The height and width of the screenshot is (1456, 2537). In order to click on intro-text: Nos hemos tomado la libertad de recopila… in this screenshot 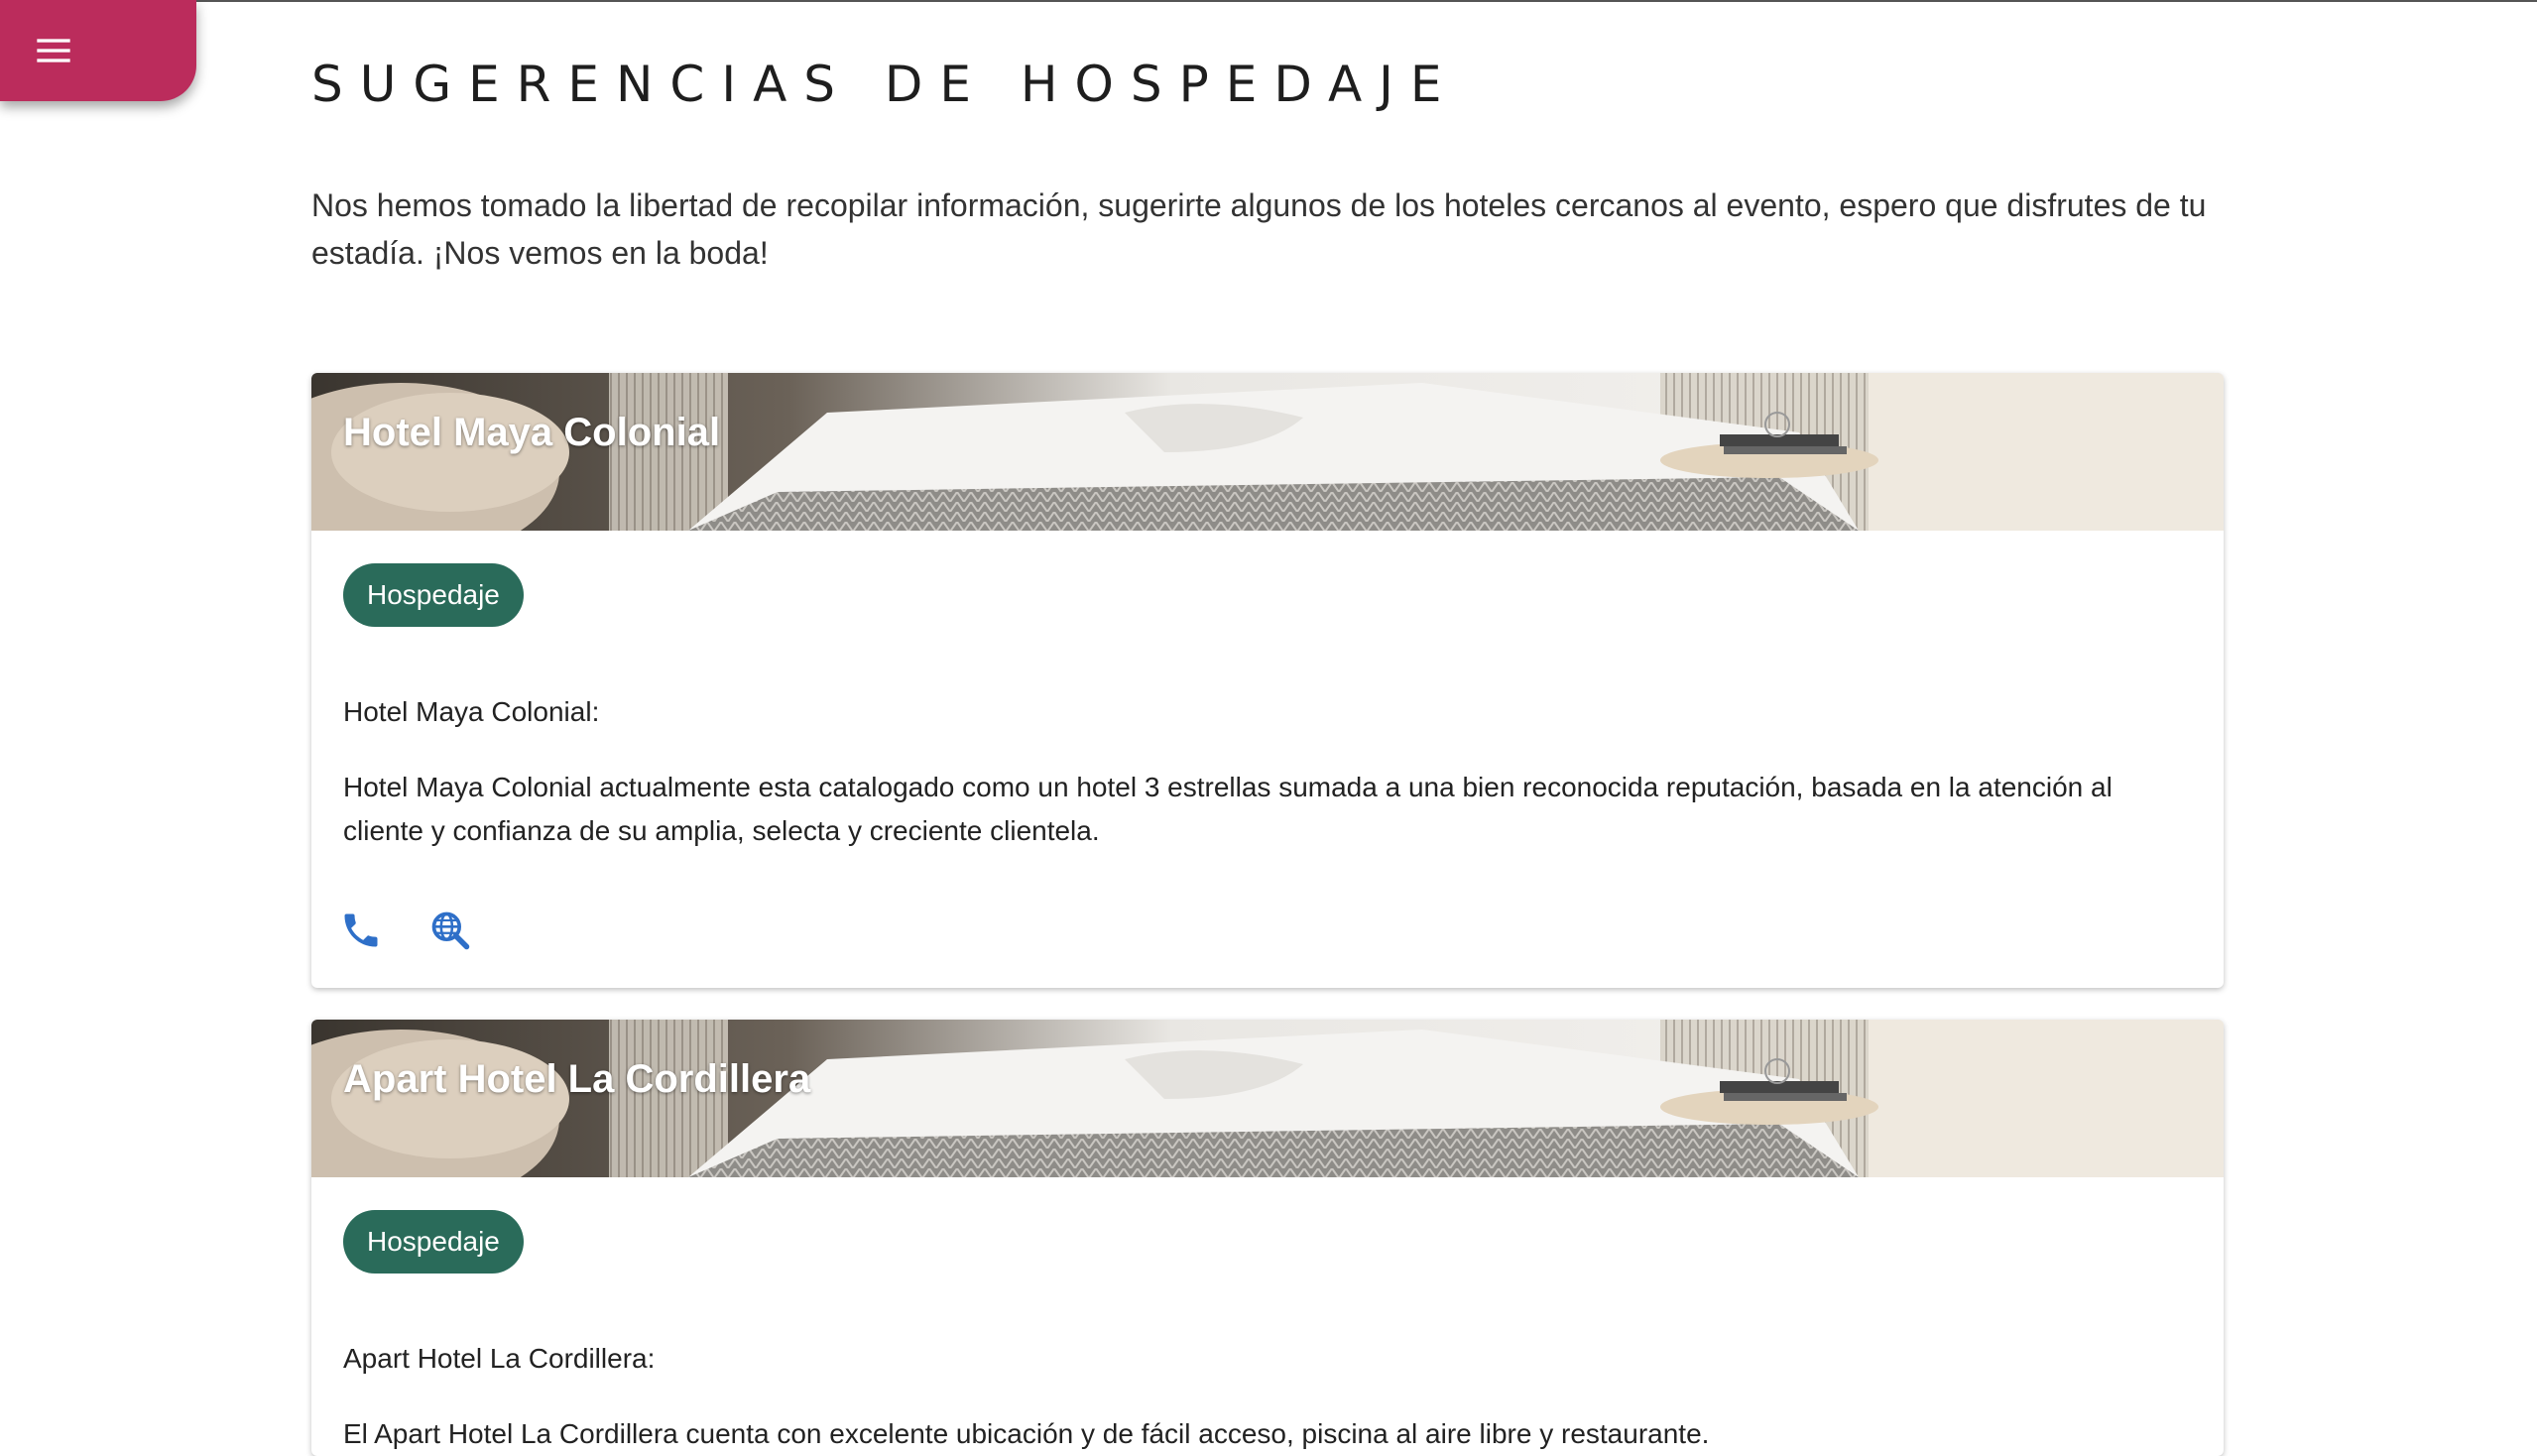, I will do `click(1259, 229)`.